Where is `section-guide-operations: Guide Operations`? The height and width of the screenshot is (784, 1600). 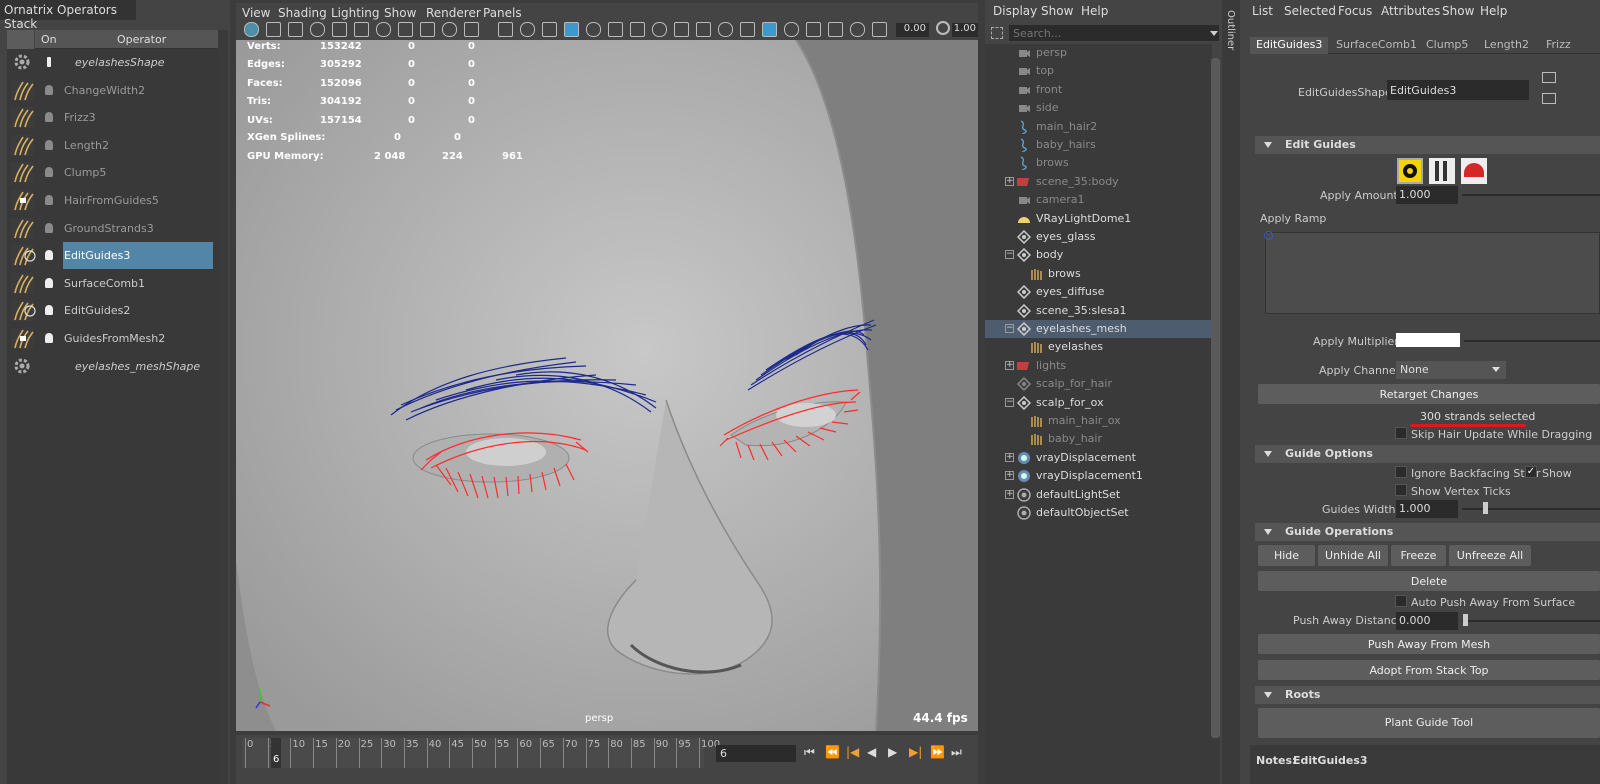 section-guide-operations: Guide Operations is located at coordinates (1427, 532).